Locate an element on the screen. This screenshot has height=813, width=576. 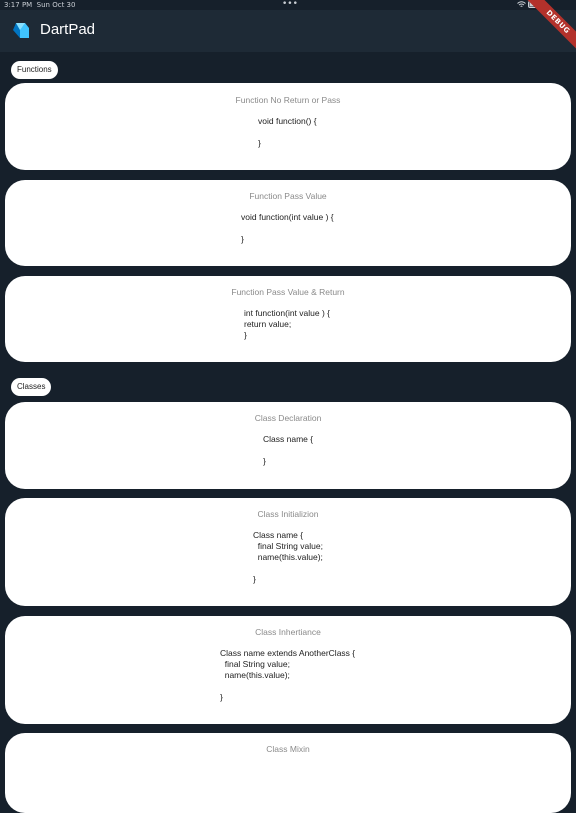
card-class-declaration: Class Declaration Class name { } is located at coordinates (288, 445).